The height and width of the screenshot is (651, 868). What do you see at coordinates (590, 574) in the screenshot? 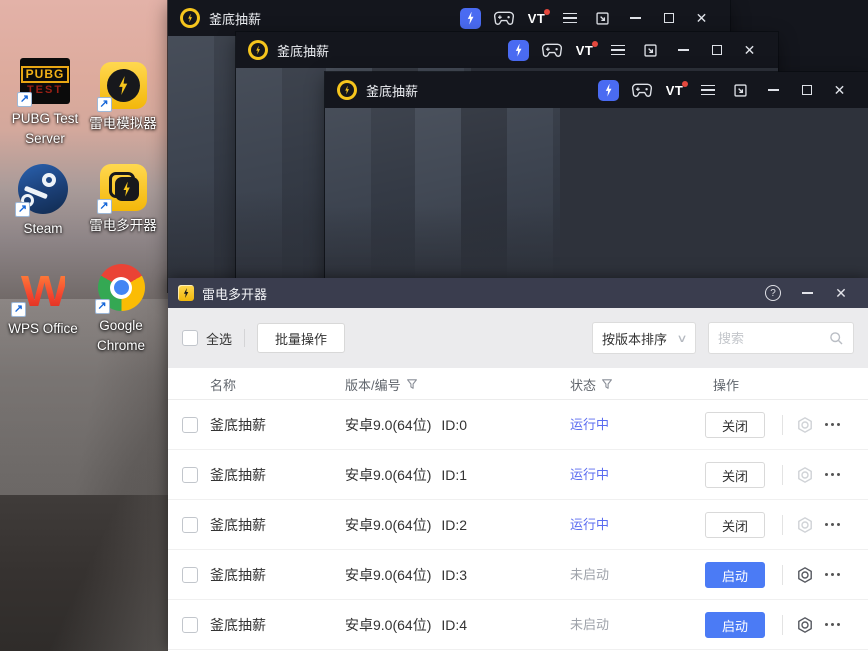
I see `instance-status: 未启动` at bounding box center [590, 574].